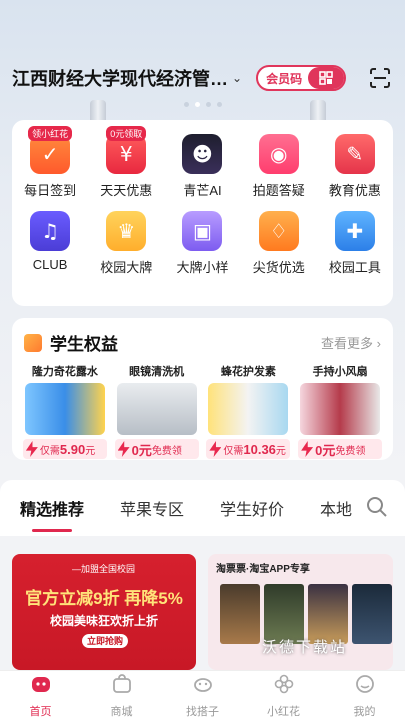 The image size is (405, 720). I want to click on grid-item-label: 拍题答疑, so click(278, 190).